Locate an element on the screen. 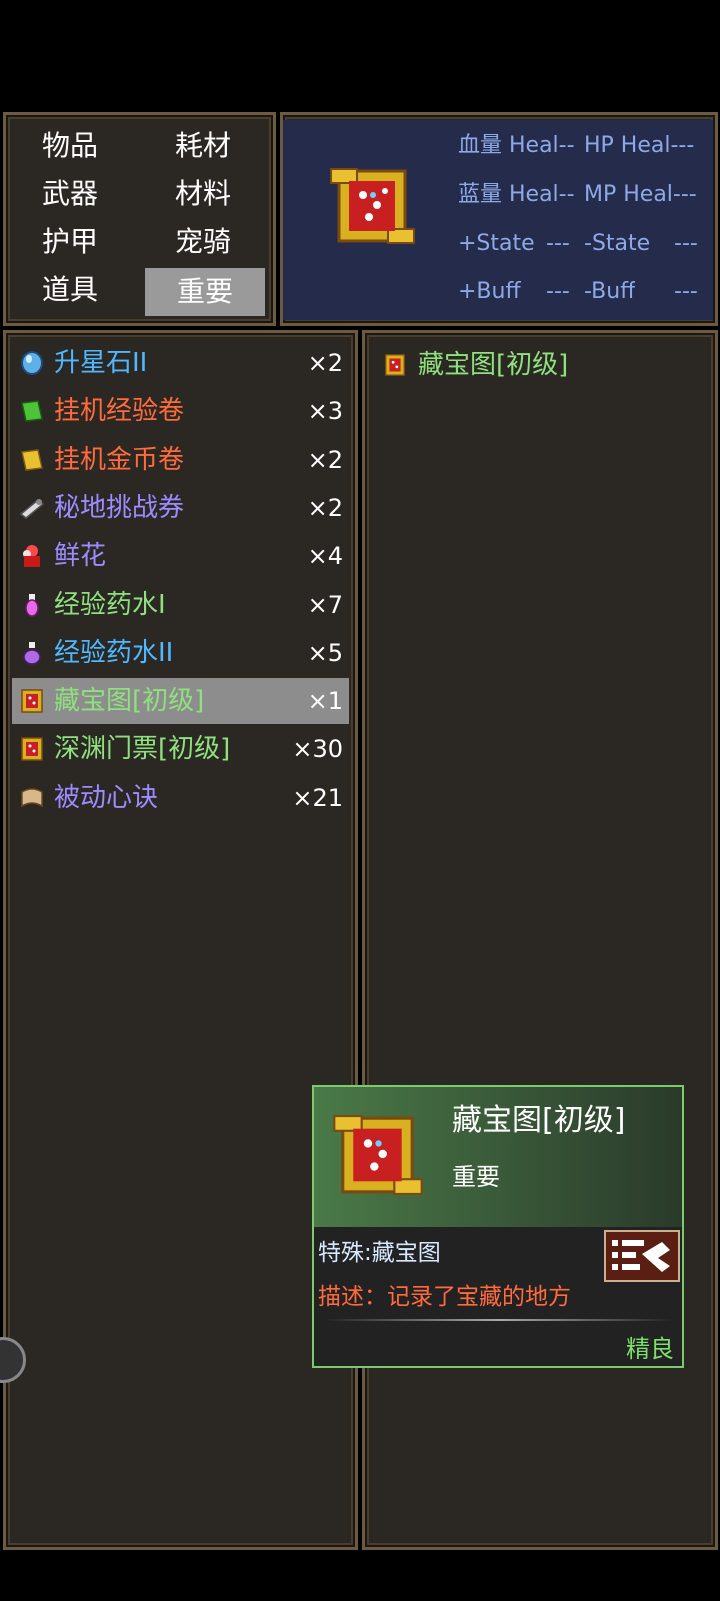 The width and height of the screenshot is (720, 1601). item-row: 挂机金币卷 ×2 is located at coordinates (180, 460).